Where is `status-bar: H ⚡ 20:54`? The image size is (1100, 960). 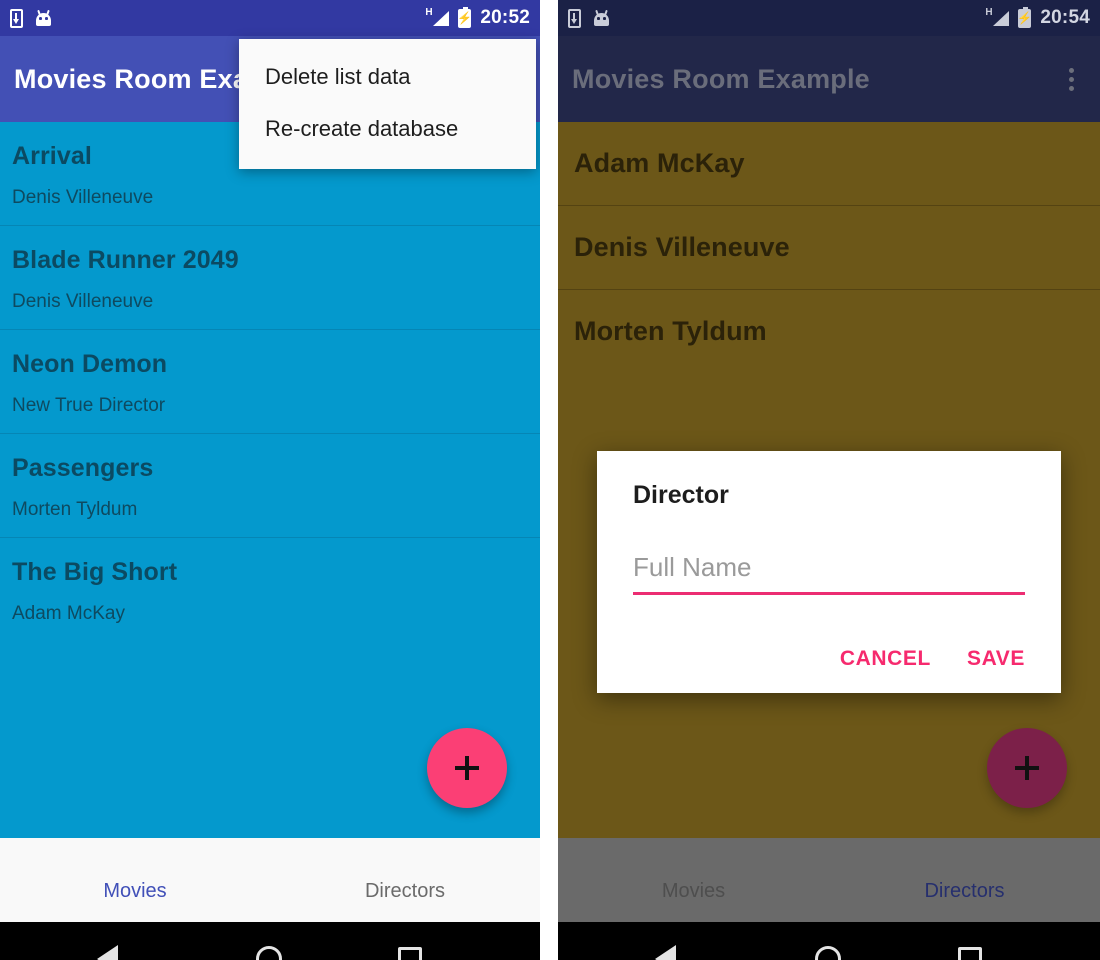
status-bar: H ⚡ 20:54 is located at coordinates (829, 18).